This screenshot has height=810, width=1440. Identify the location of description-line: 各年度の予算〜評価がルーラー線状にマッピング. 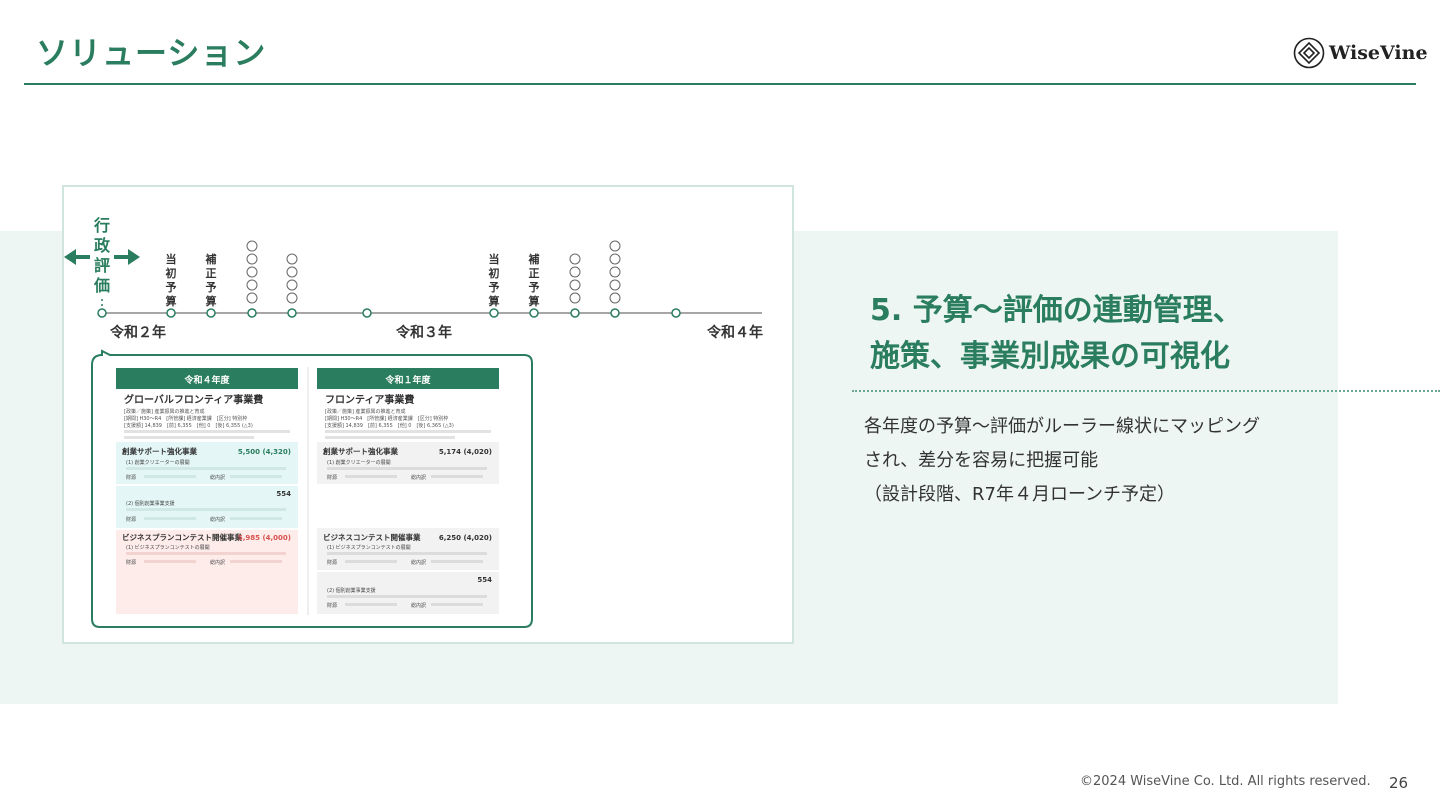
(1062, 426).